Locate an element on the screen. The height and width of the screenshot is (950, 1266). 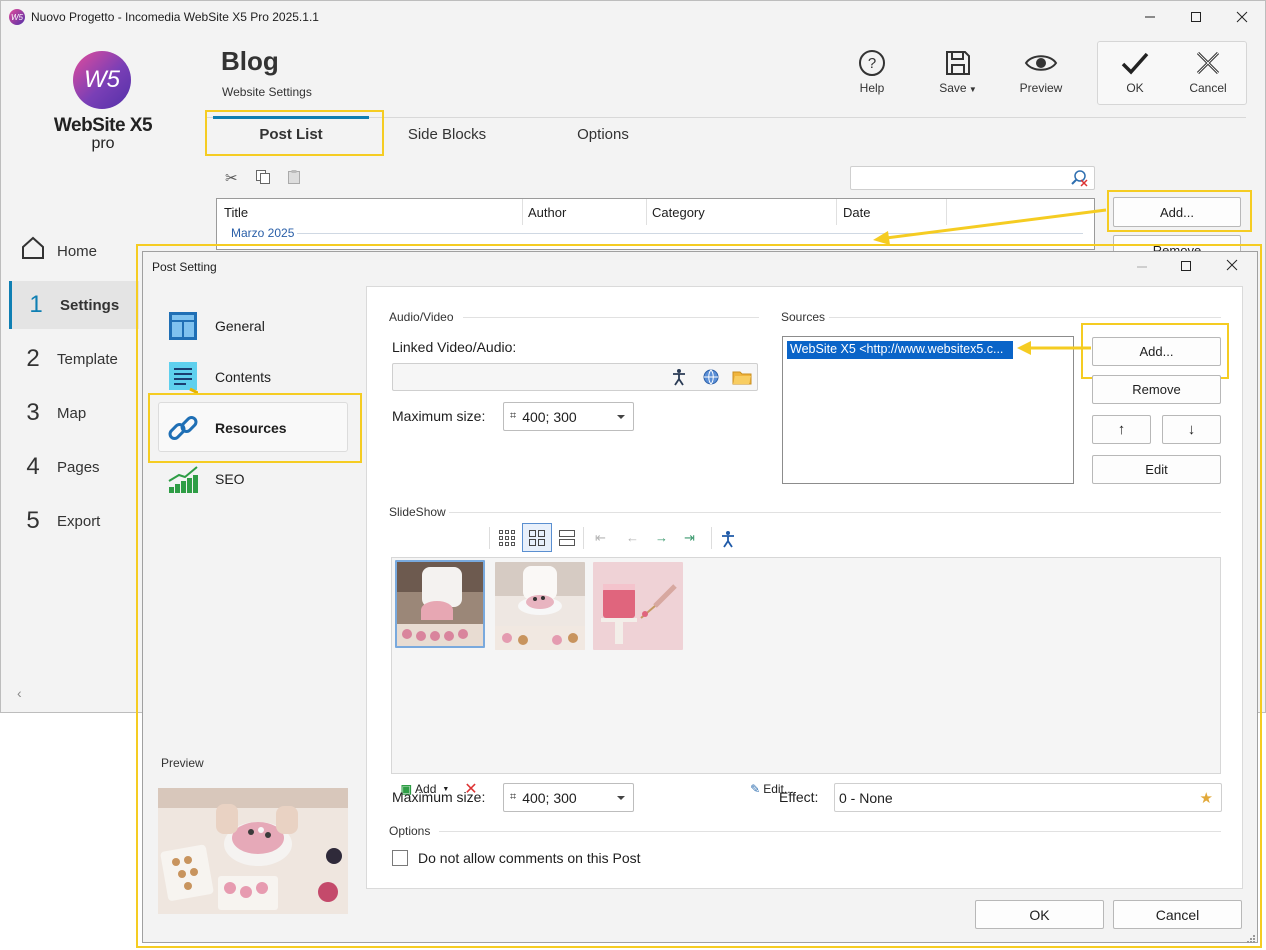
av-maxsize-value: 400; 300 is located at coordinates (549, 416).